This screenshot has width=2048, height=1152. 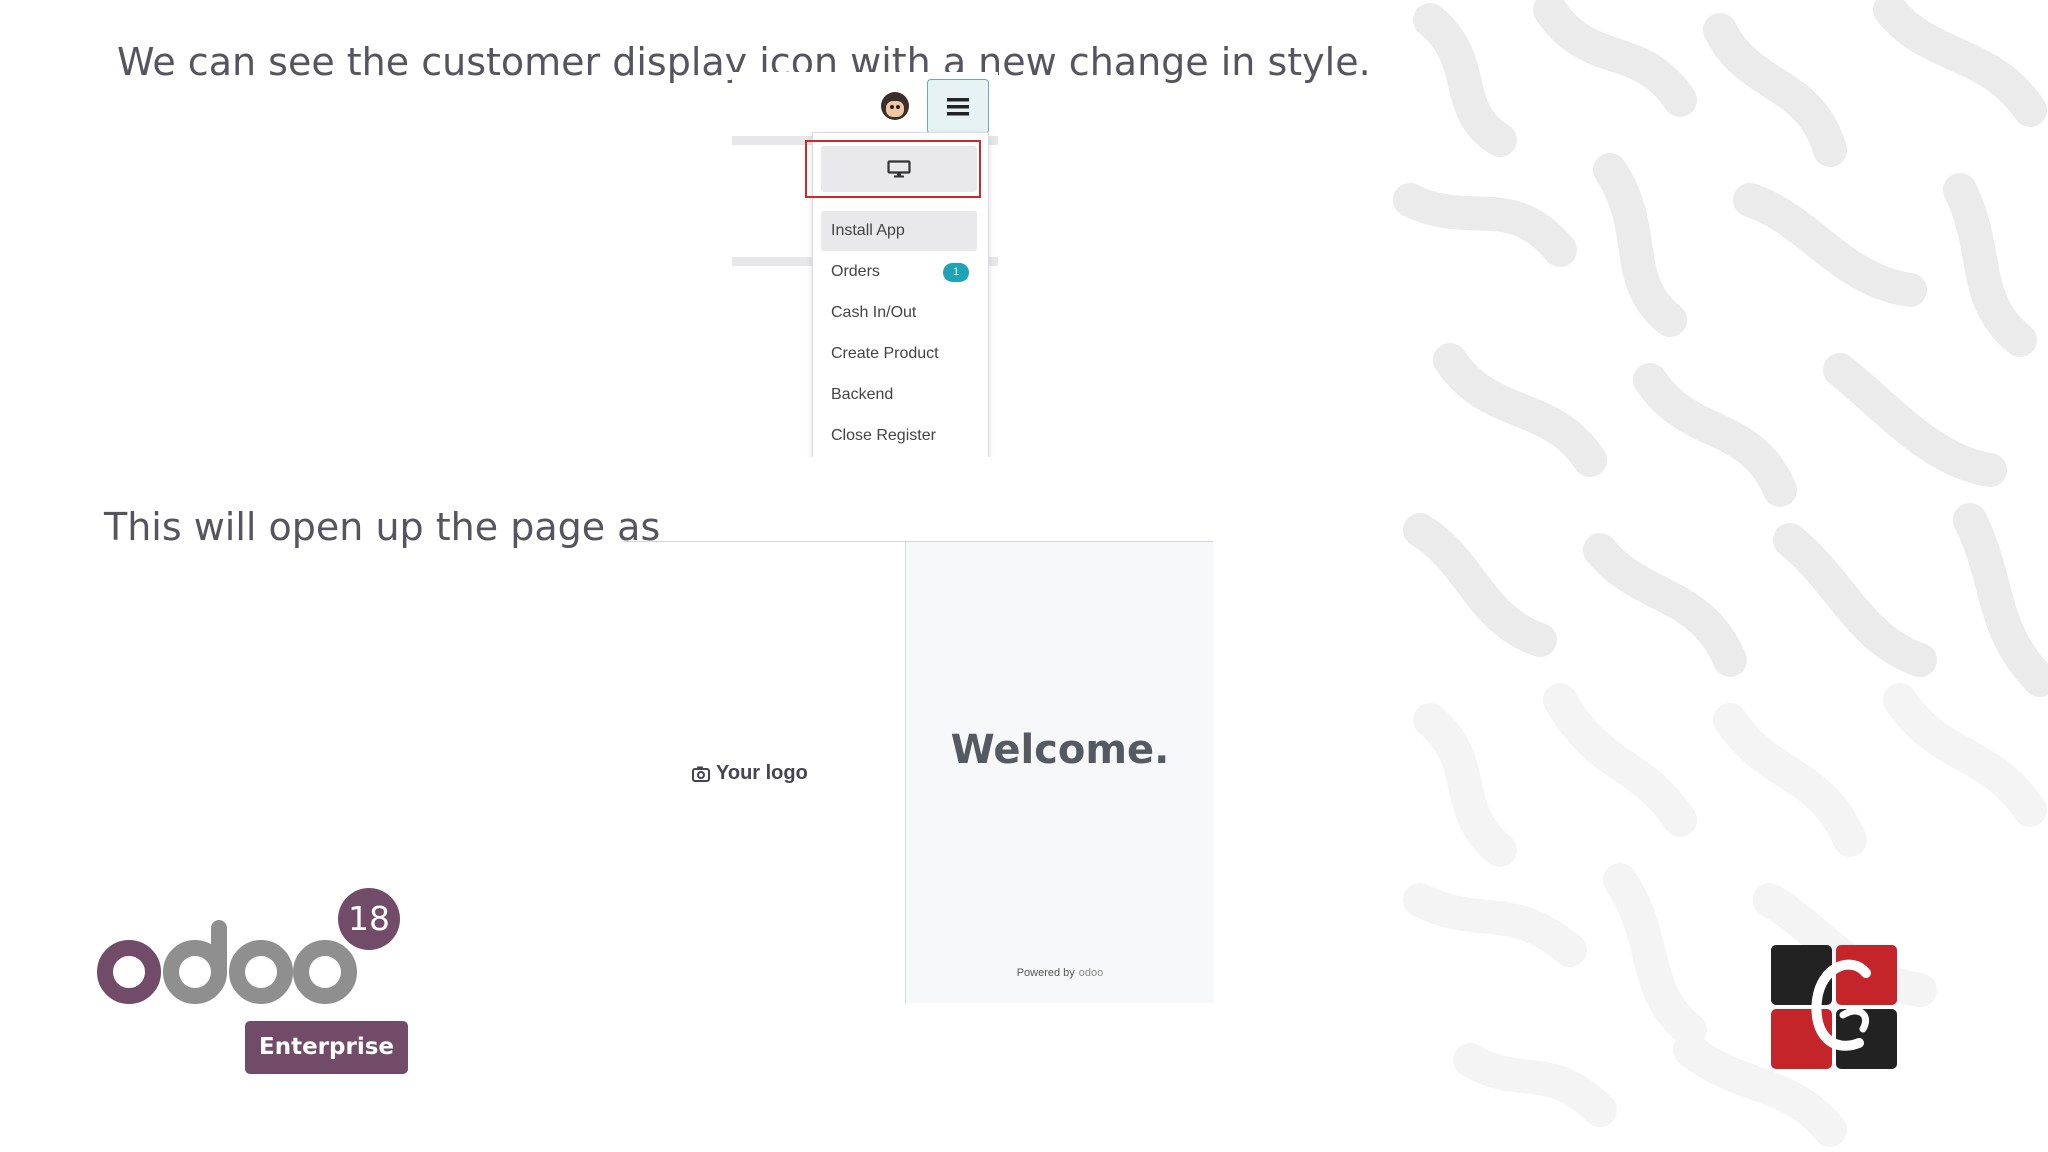 What do you see at coordinates (1060, 750) in the screenshot?
I see `welcome-message: Welcome.` at bounding box center [1060, 750].